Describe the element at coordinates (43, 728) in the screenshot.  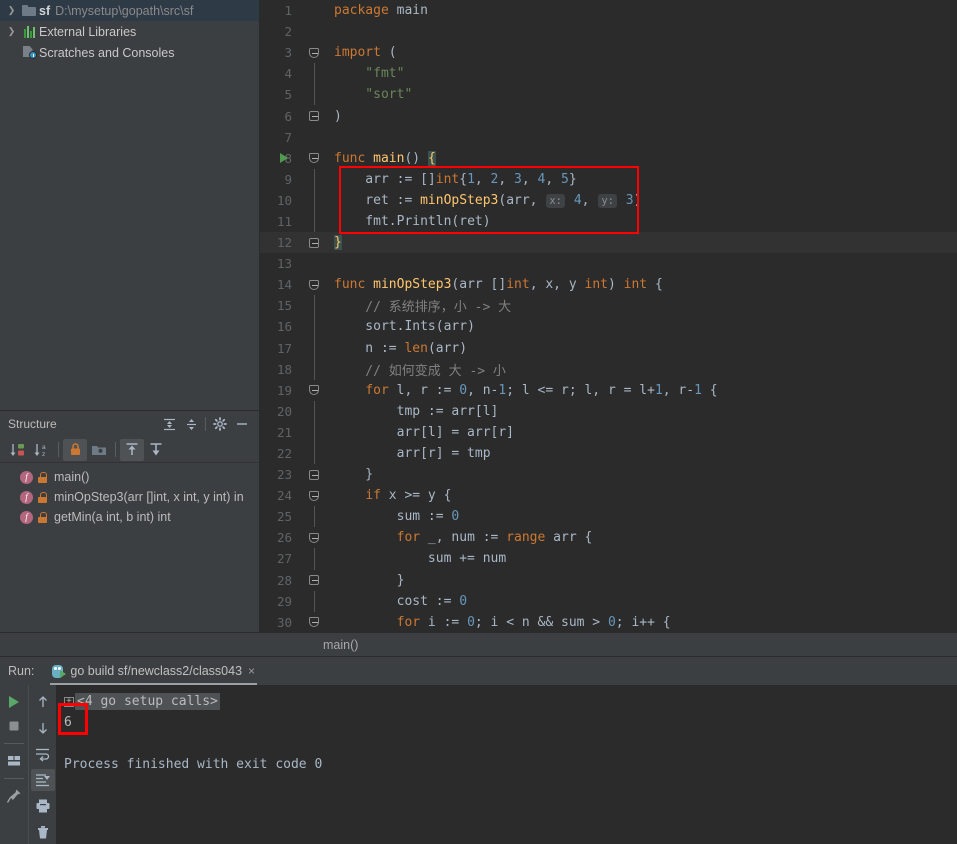
I see `down-stack-button` at that location.